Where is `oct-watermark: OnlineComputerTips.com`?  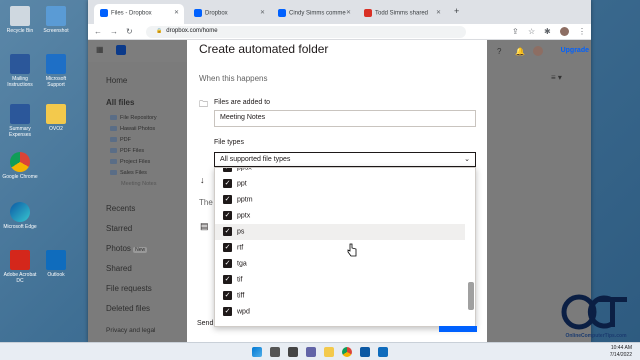
oct-watermark: OnlineComputerTips.com is located at coordinates (596, 316).